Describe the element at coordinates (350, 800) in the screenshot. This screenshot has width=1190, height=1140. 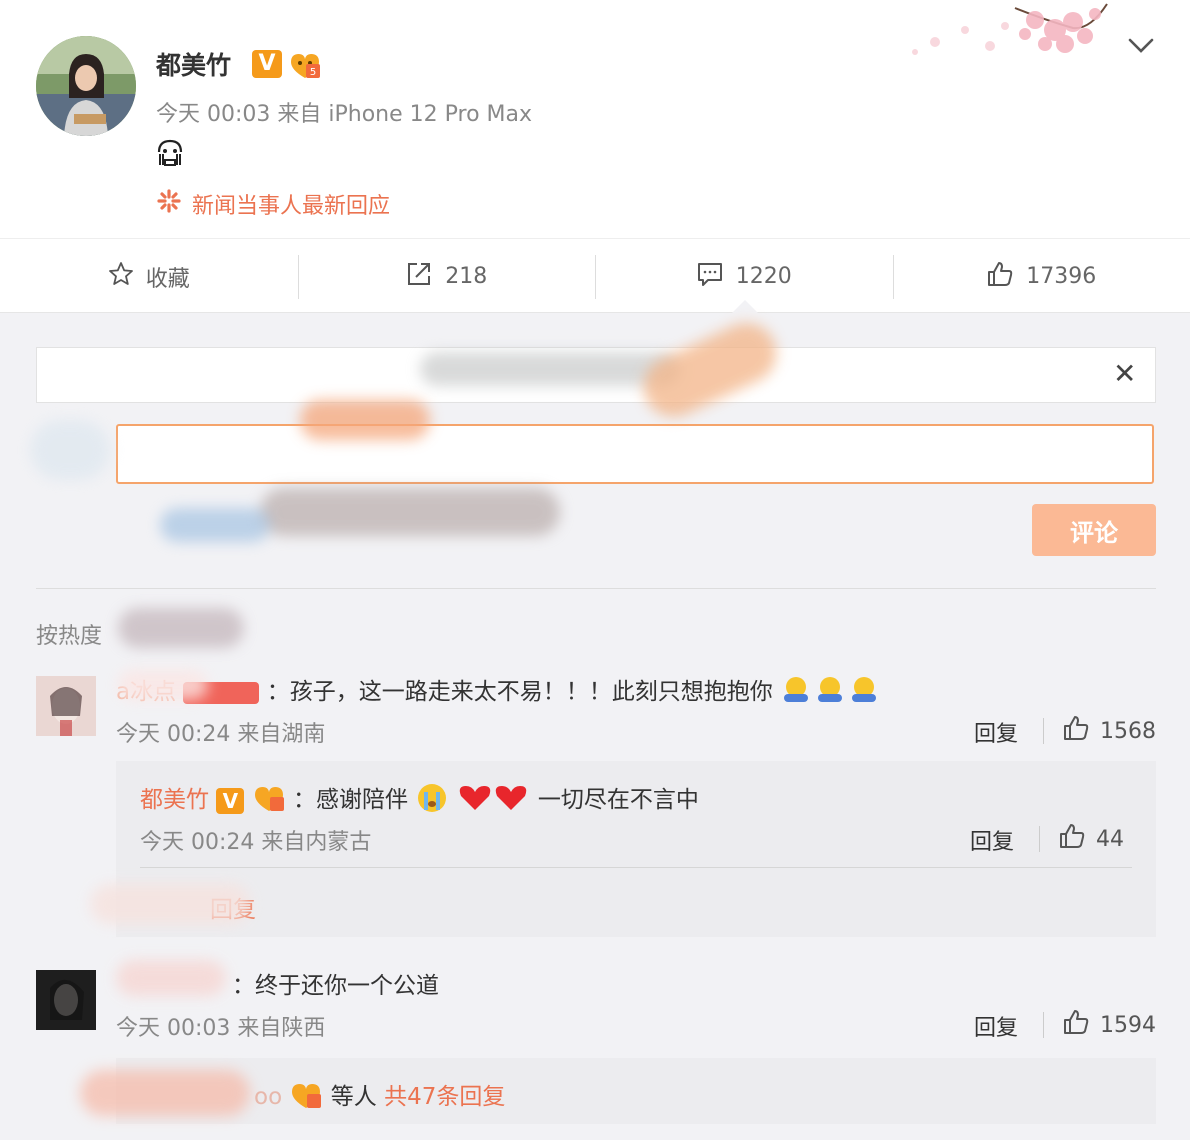
I see `reply-body: ：感谢陪伴` at that location.